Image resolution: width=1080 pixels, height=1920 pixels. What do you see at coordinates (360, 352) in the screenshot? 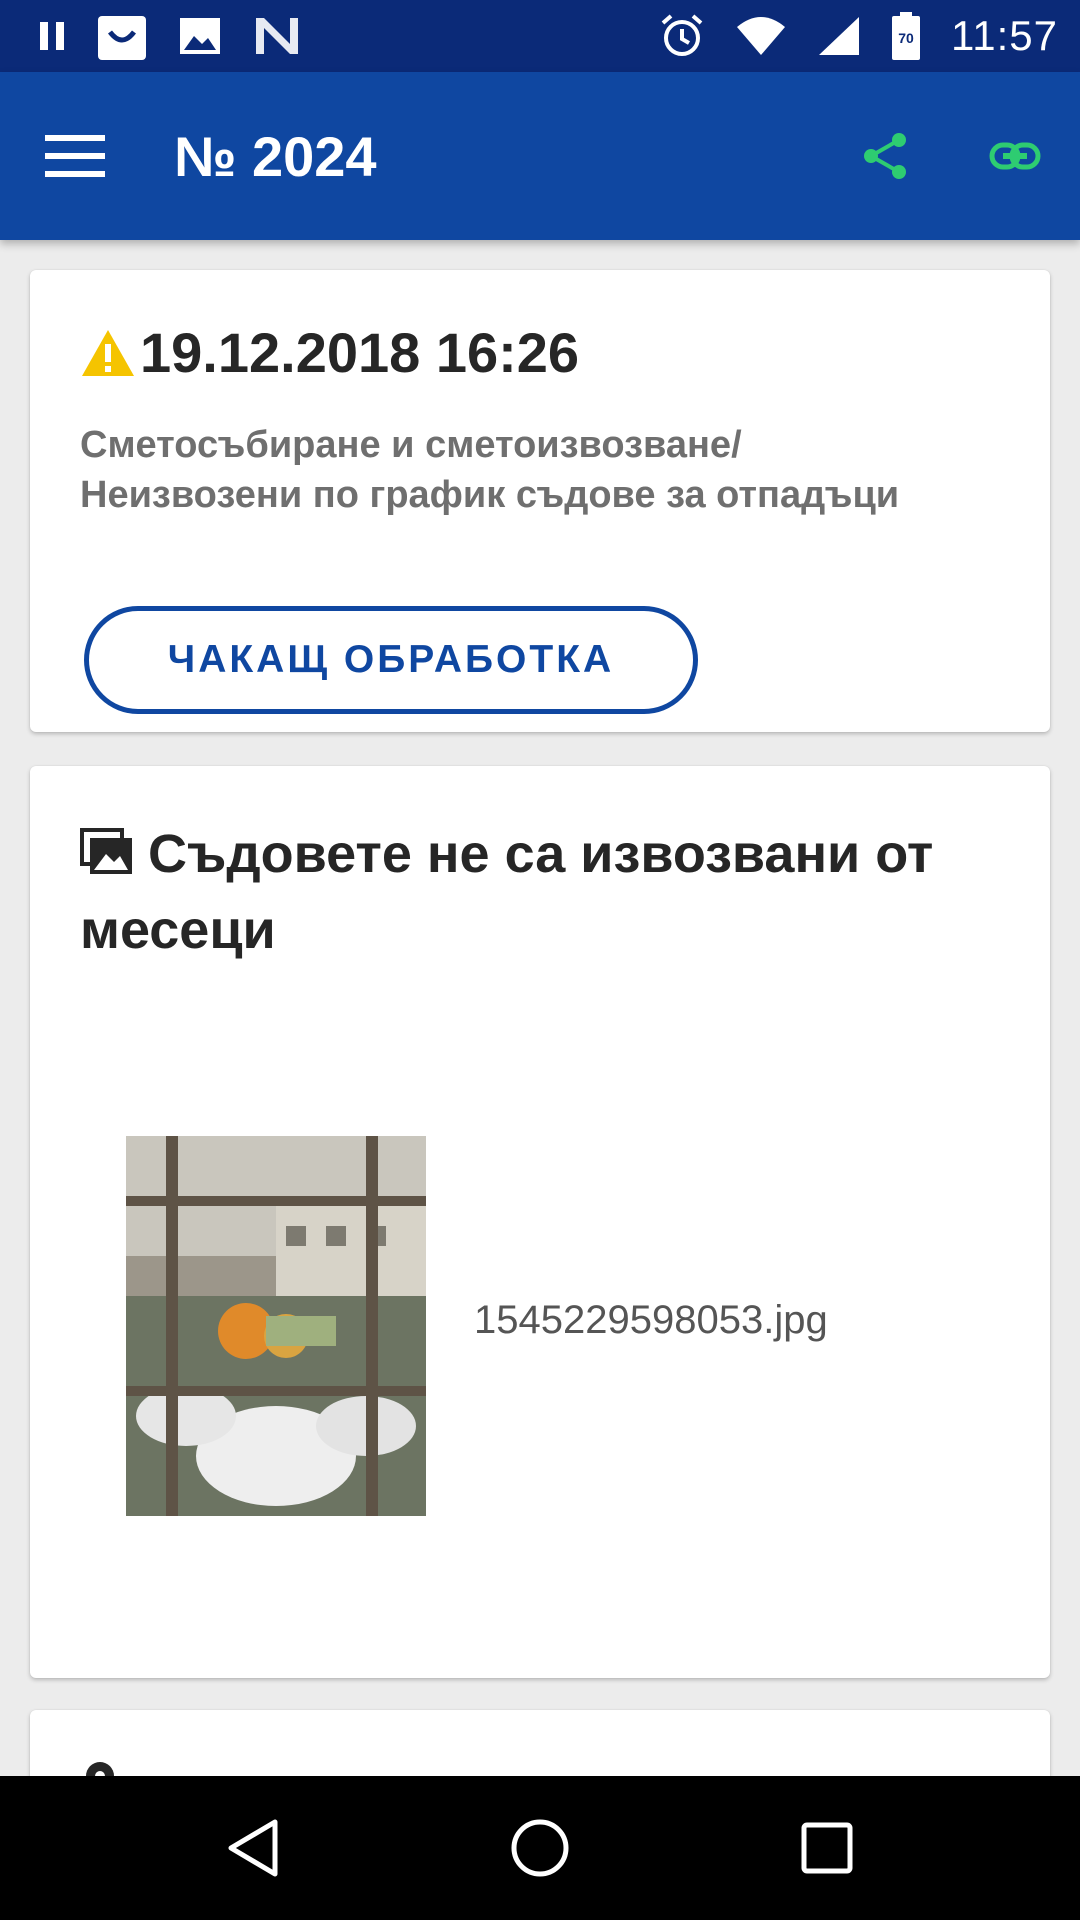
I see `report-datetime: 19.12.2018 16:26` at bounding box center [360, 352].